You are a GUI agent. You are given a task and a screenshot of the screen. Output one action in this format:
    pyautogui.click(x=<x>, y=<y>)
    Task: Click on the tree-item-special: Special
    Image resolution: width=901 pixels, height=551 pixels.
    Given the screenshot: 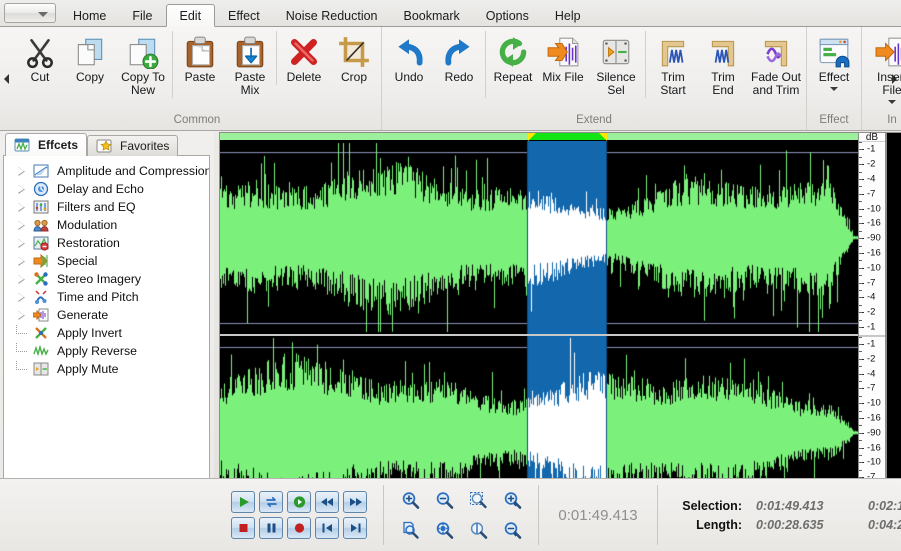 What is the action you would take?
    pyautogui.click(x=107, y=261)
    